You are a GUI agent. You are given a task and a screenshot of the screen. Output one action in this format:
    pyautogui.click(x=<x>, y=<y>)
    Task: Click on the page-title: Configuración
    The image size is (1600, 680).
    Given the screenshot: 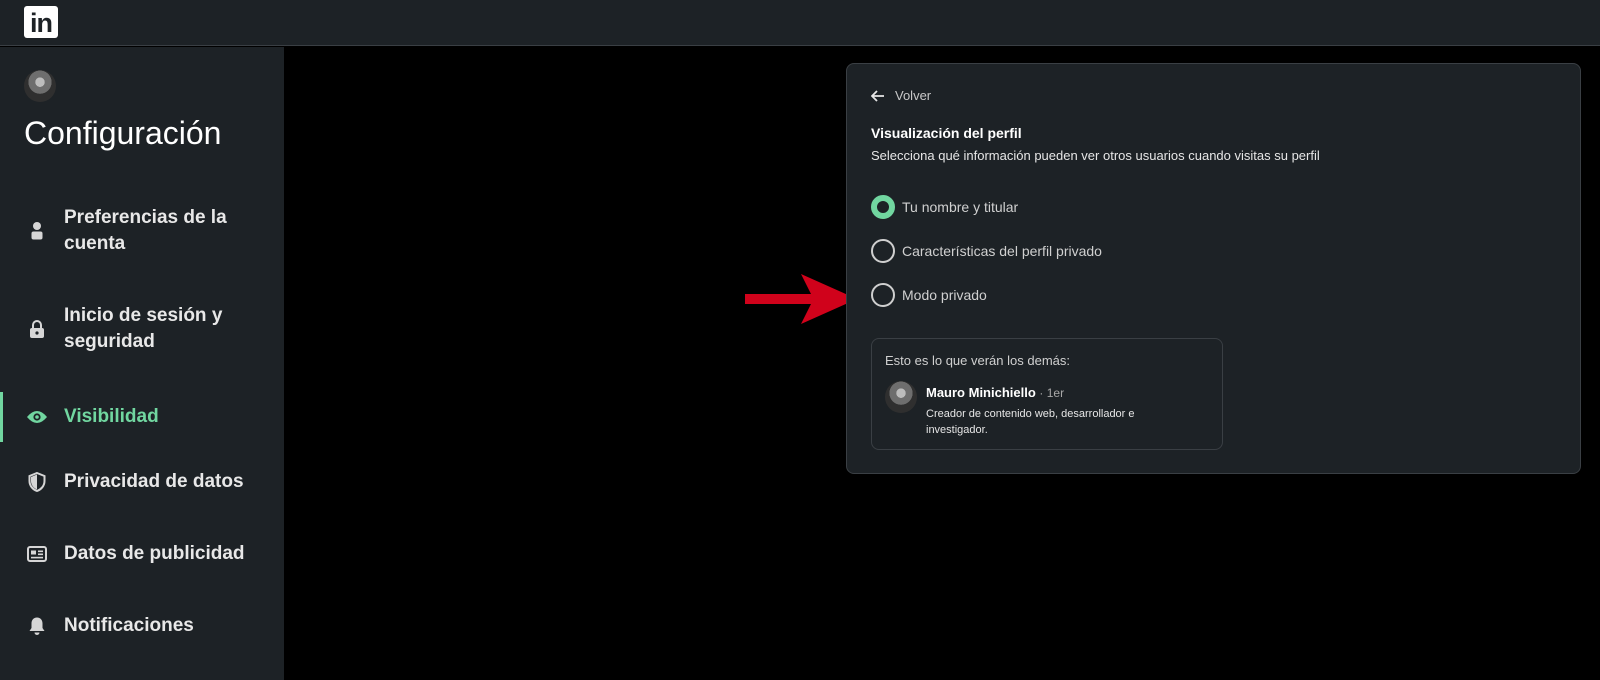 What is the action you would take?
    pyautogui.click(x=123, y=133)
    